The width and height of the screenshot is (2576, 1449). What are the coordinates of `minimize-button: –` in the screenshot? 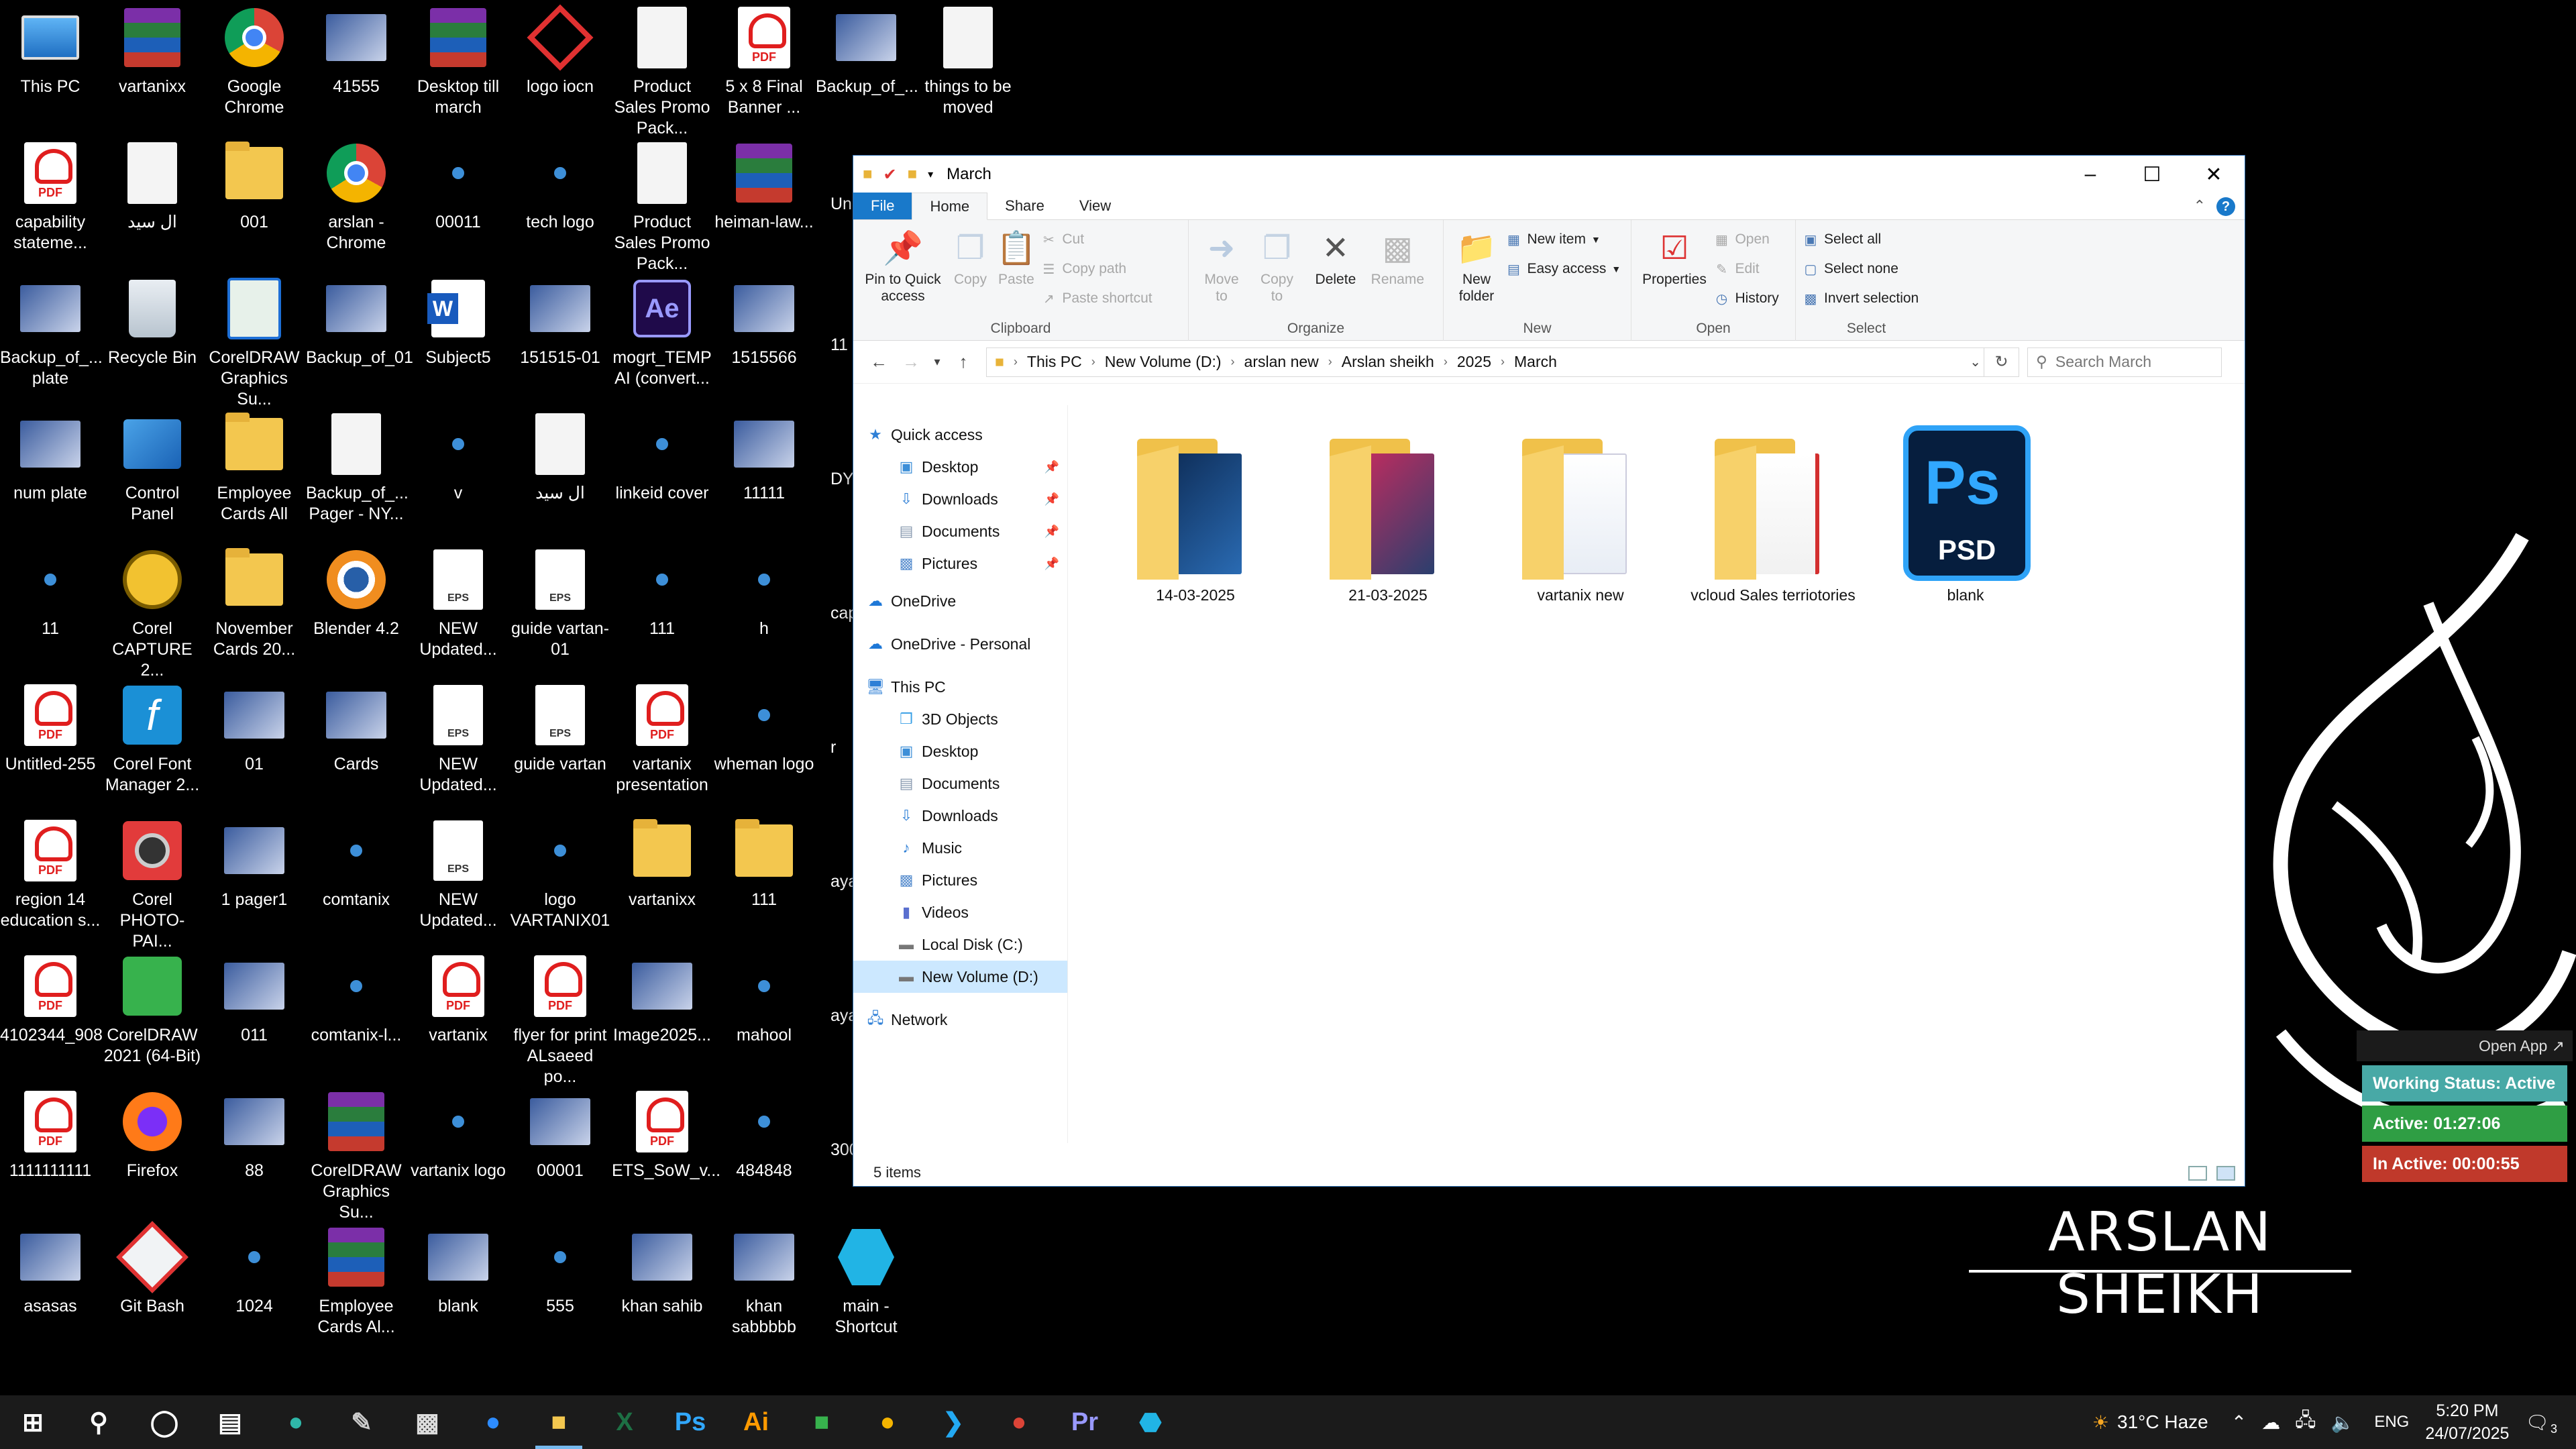 It's located at (2090, 174).